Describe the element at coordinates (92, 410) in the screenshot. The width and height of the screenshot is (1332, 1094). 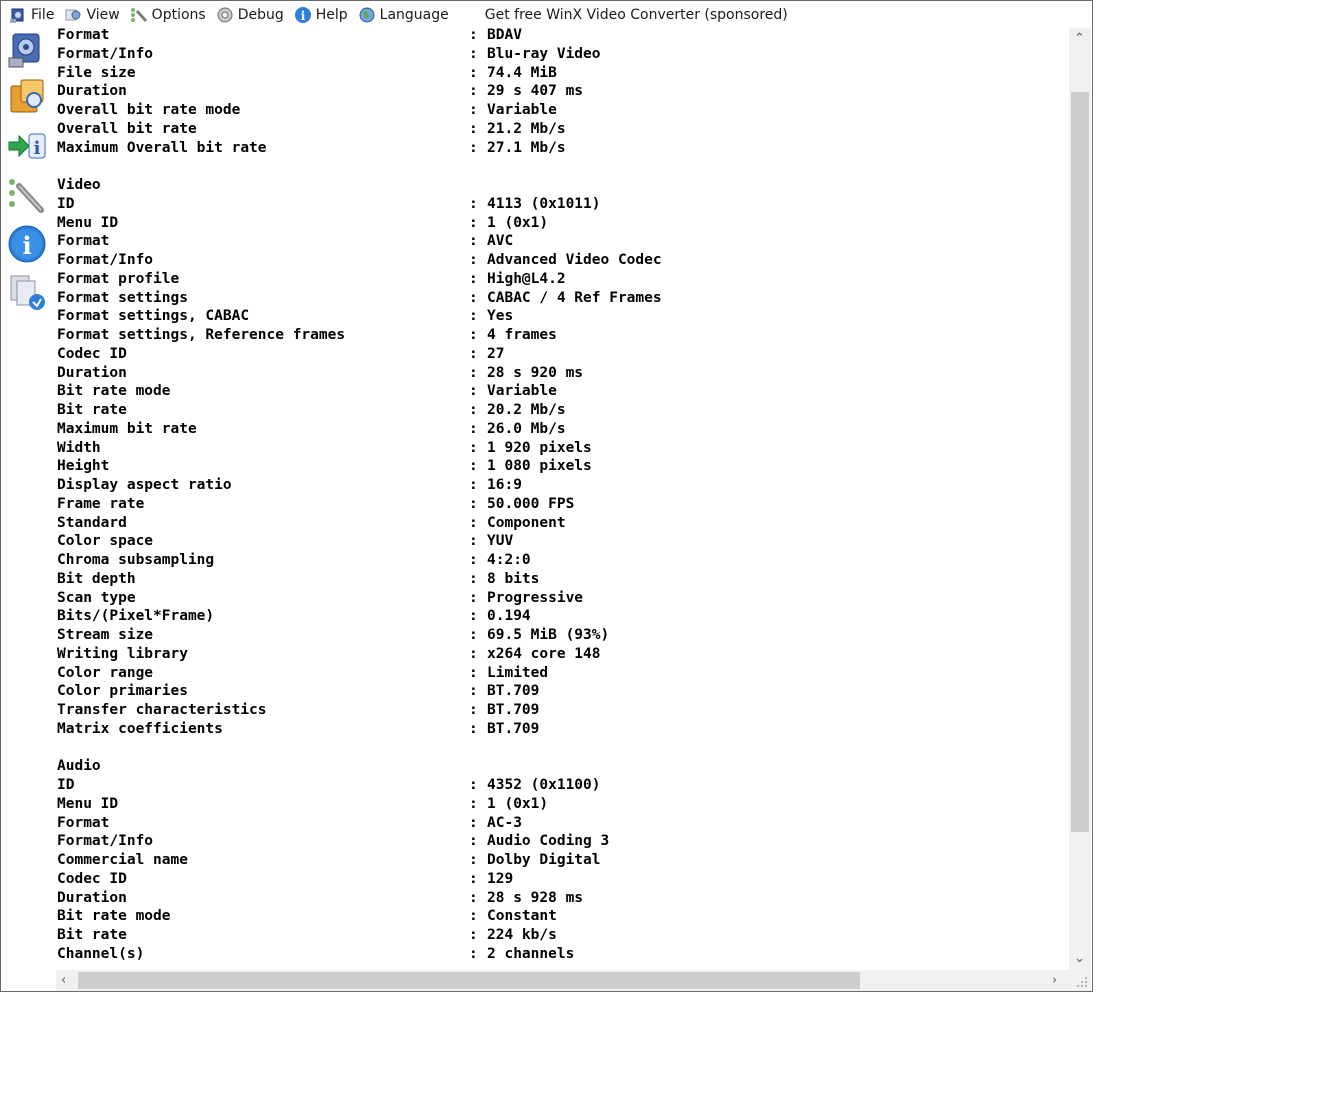
I see `info-key: Bit rate` at that location.